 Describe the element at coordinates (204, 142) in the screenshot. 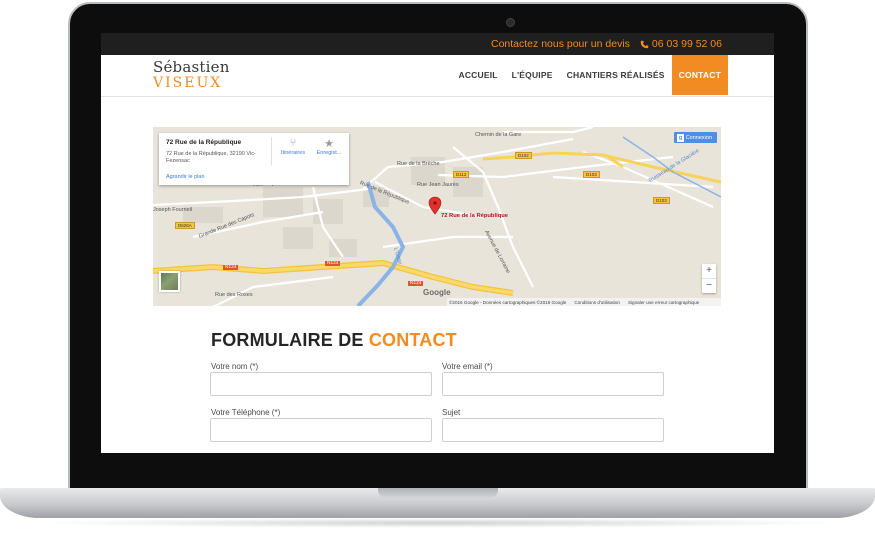

I see `map-card-title: 72 Rue de la République` at that location.